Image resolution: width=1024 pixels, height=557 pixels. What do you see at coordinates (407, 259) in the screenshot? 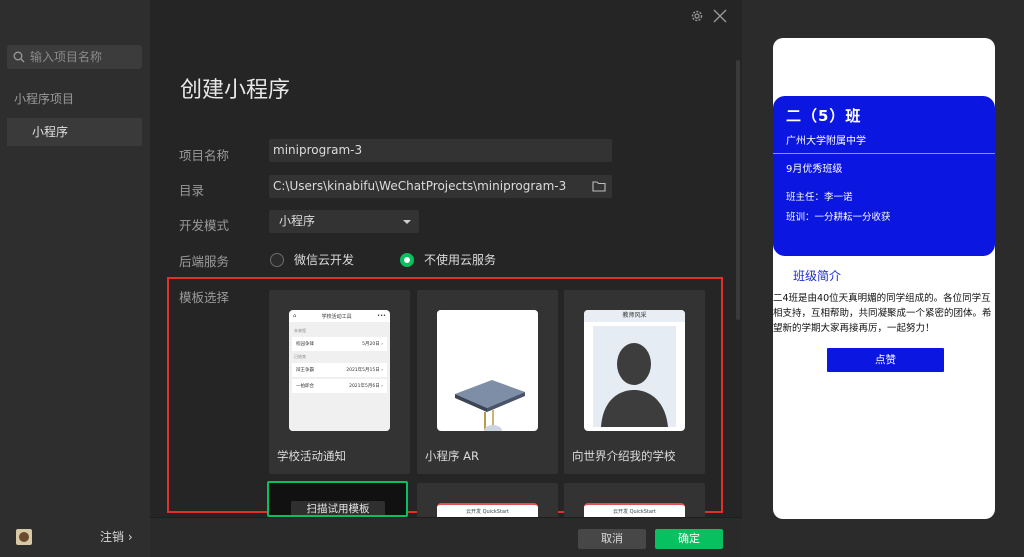
I see `radio-checked-icon` at bounding box center [407, 259].